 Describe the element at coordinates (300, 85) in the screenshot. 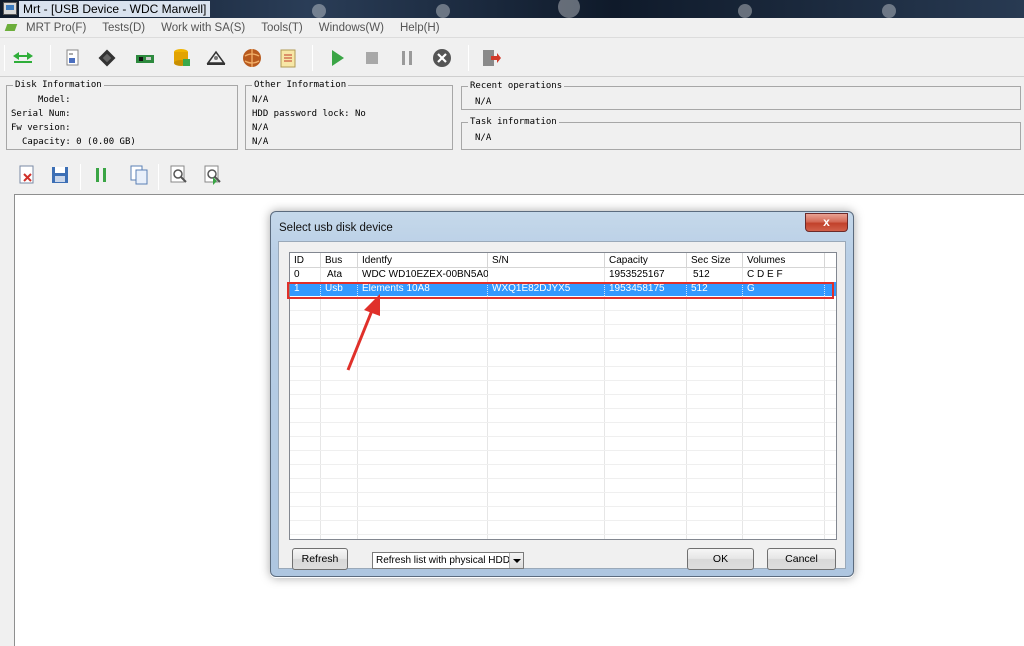

I see `other-information-legend: Other Information` at that location.